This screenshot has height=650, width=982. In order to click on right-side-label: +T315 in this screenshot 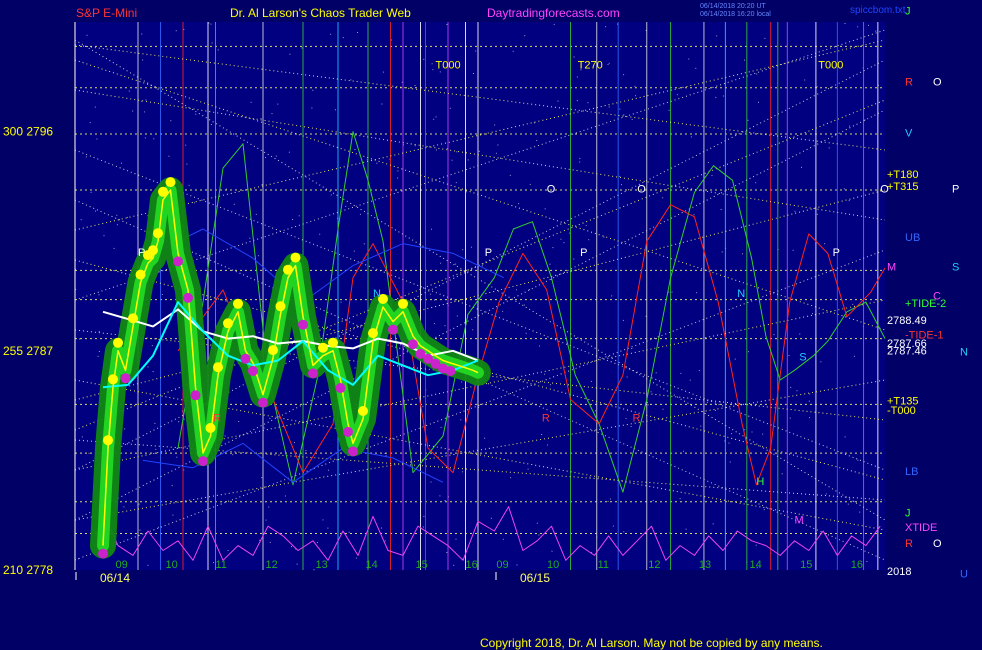, I will do `click(903, 187)`.